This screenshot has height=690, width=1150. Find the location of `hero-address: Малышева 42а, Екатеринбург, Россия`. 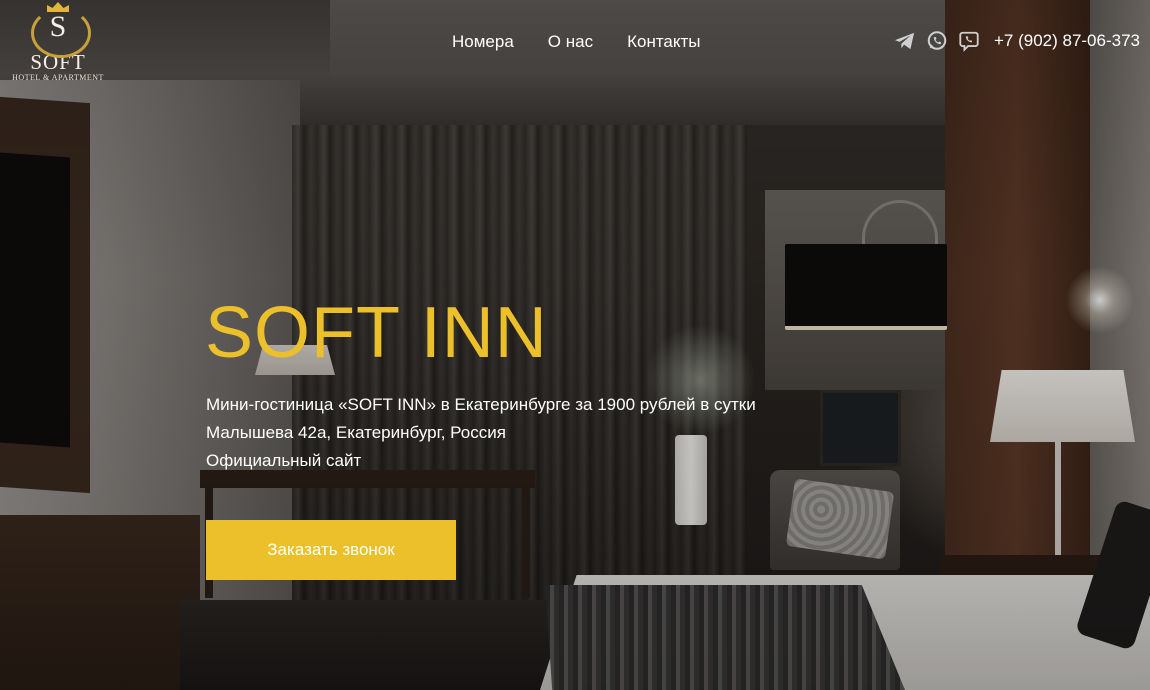

hero-address: Малышева 42а, Екатеринбург, Россия is located at coordinates (356, 432).